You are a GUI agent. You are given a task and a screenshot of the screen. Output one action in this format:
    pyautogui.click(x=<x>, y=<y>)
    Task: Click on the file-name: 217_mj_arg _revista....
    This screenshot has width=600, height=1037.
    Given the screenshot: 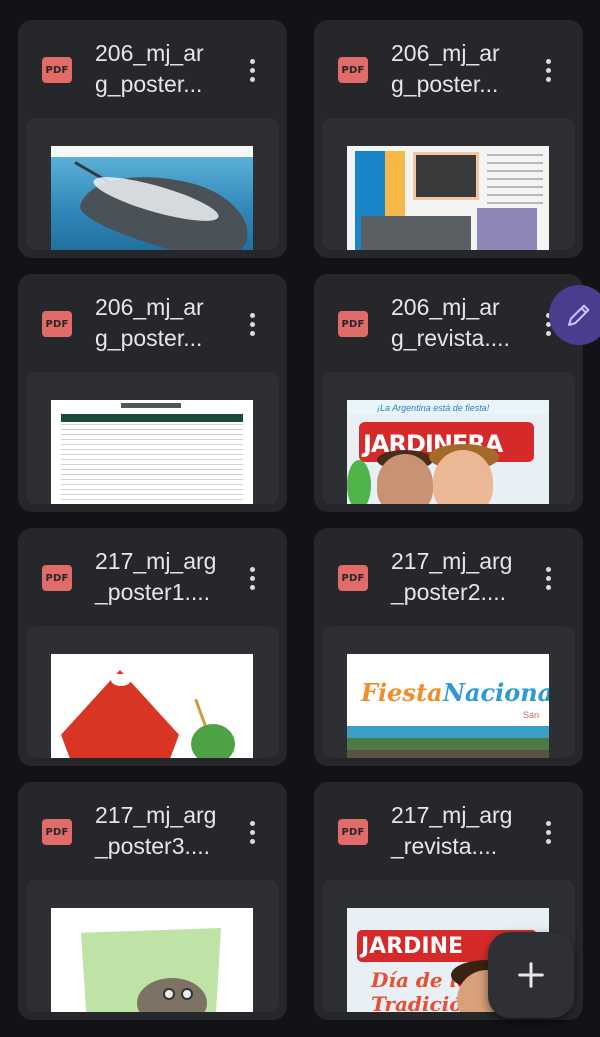 What is the action you would take?
    pyautogui.click(x=452, y=830)
    